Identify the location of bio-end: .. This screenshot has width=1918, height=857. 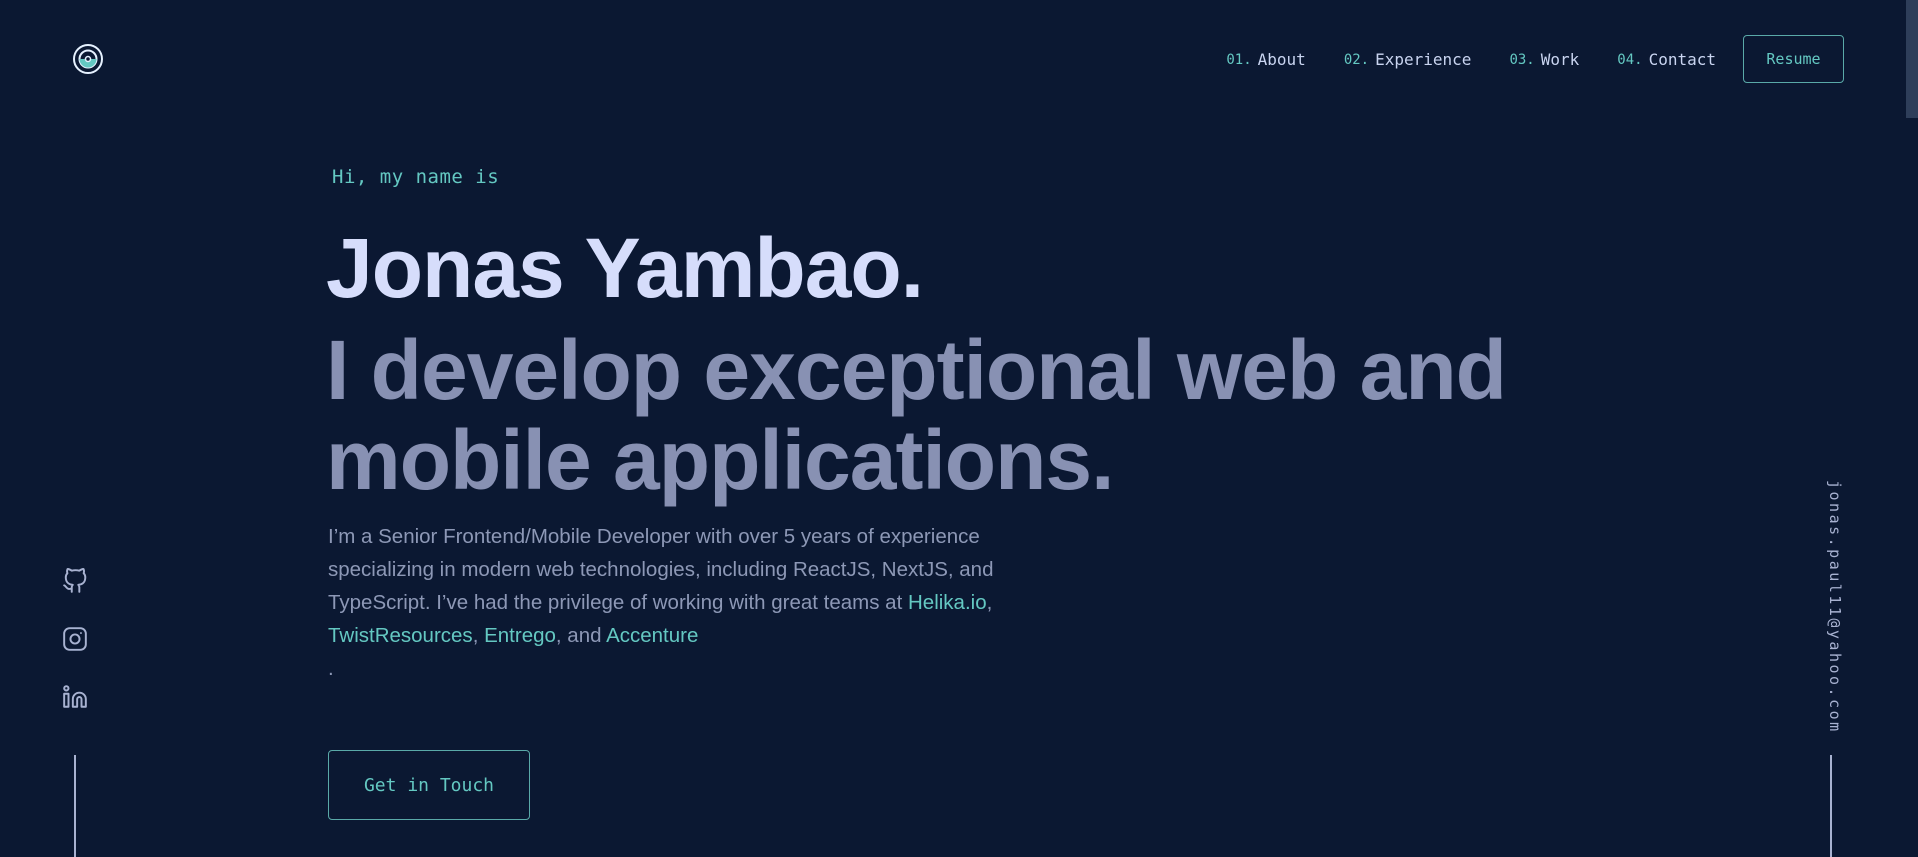
(331, 668).